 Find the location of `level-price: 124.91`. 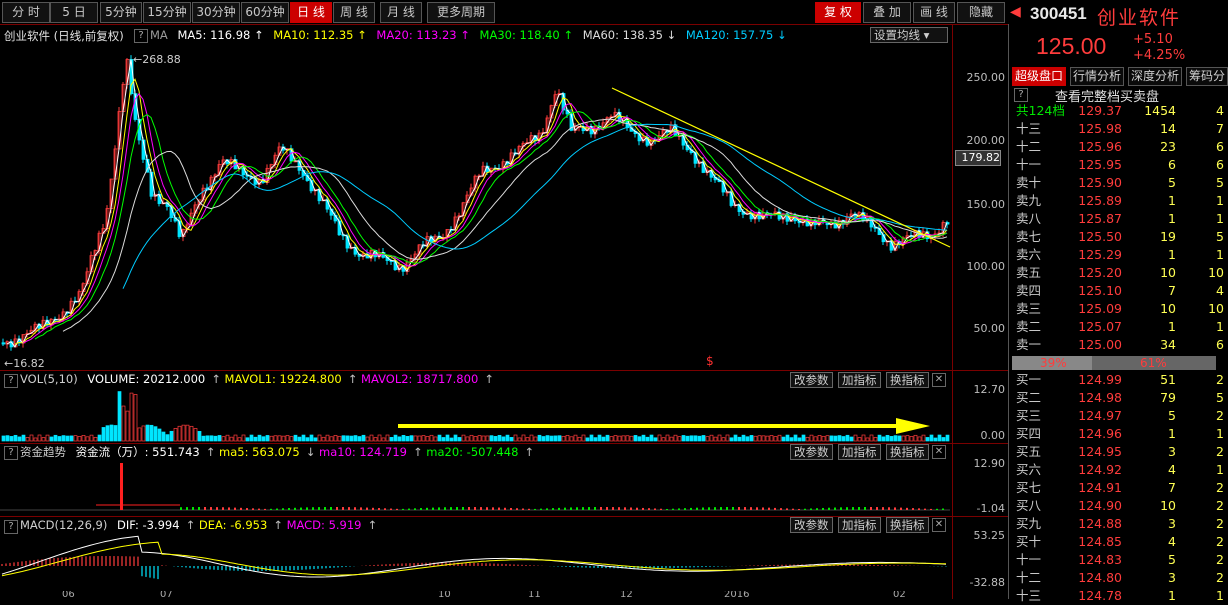

level-price: 124.91 is located at coordinates (1100, 487).